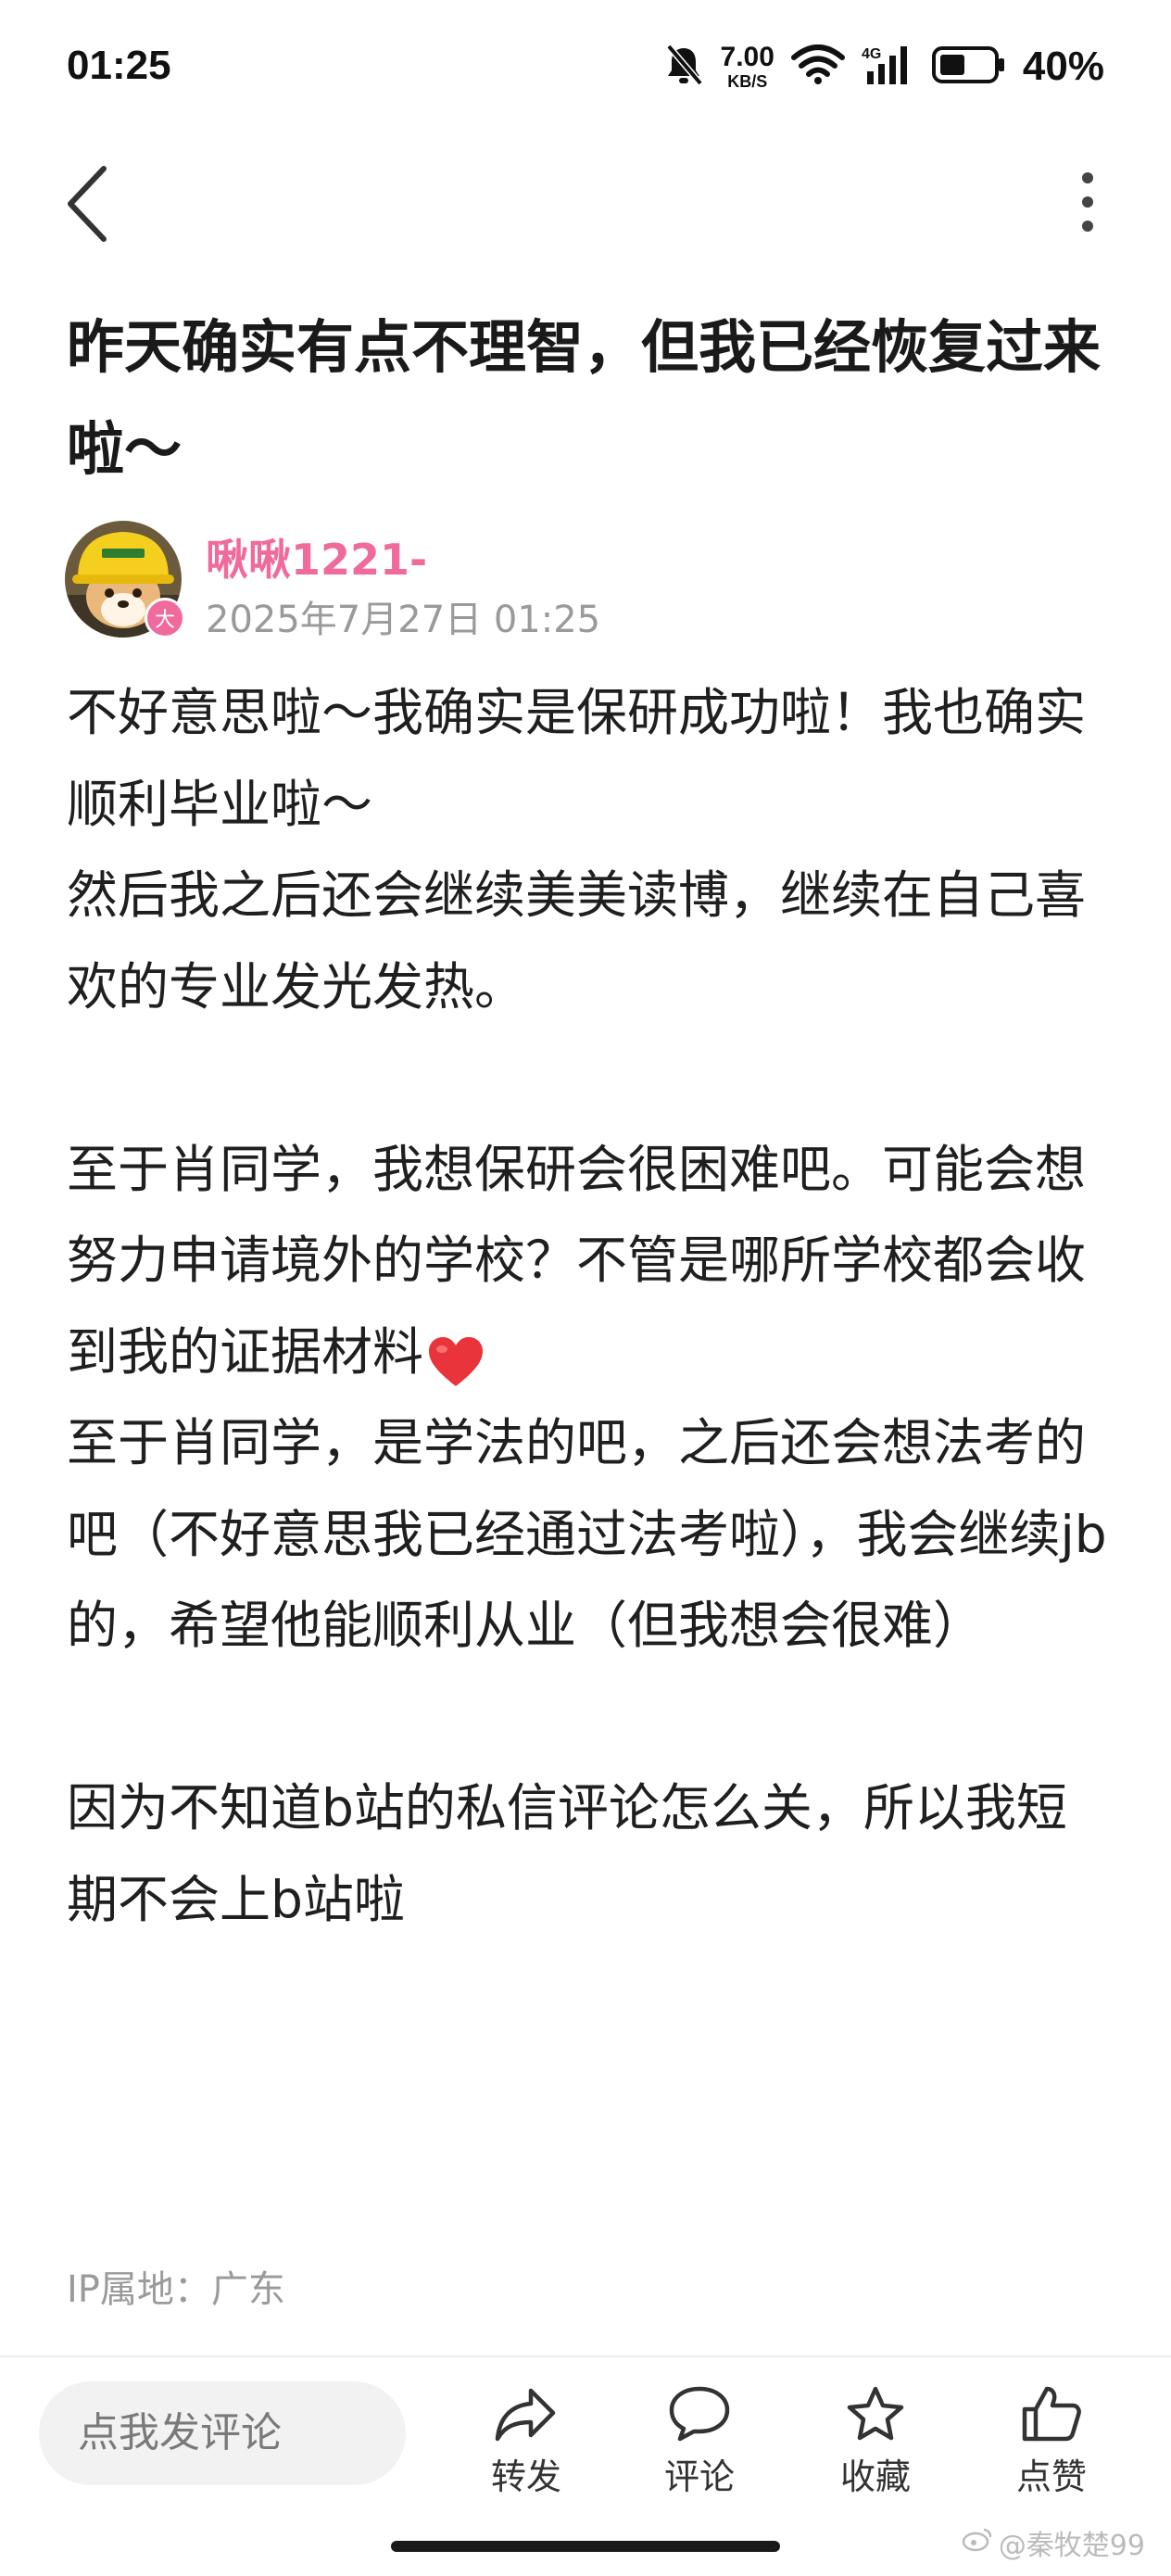 This screenshot has height=2576, width=1171. Describe the element at coordinates (404, 620) in the screenshot. I see `post-date: 2025年7月27日 01:25` at that location.